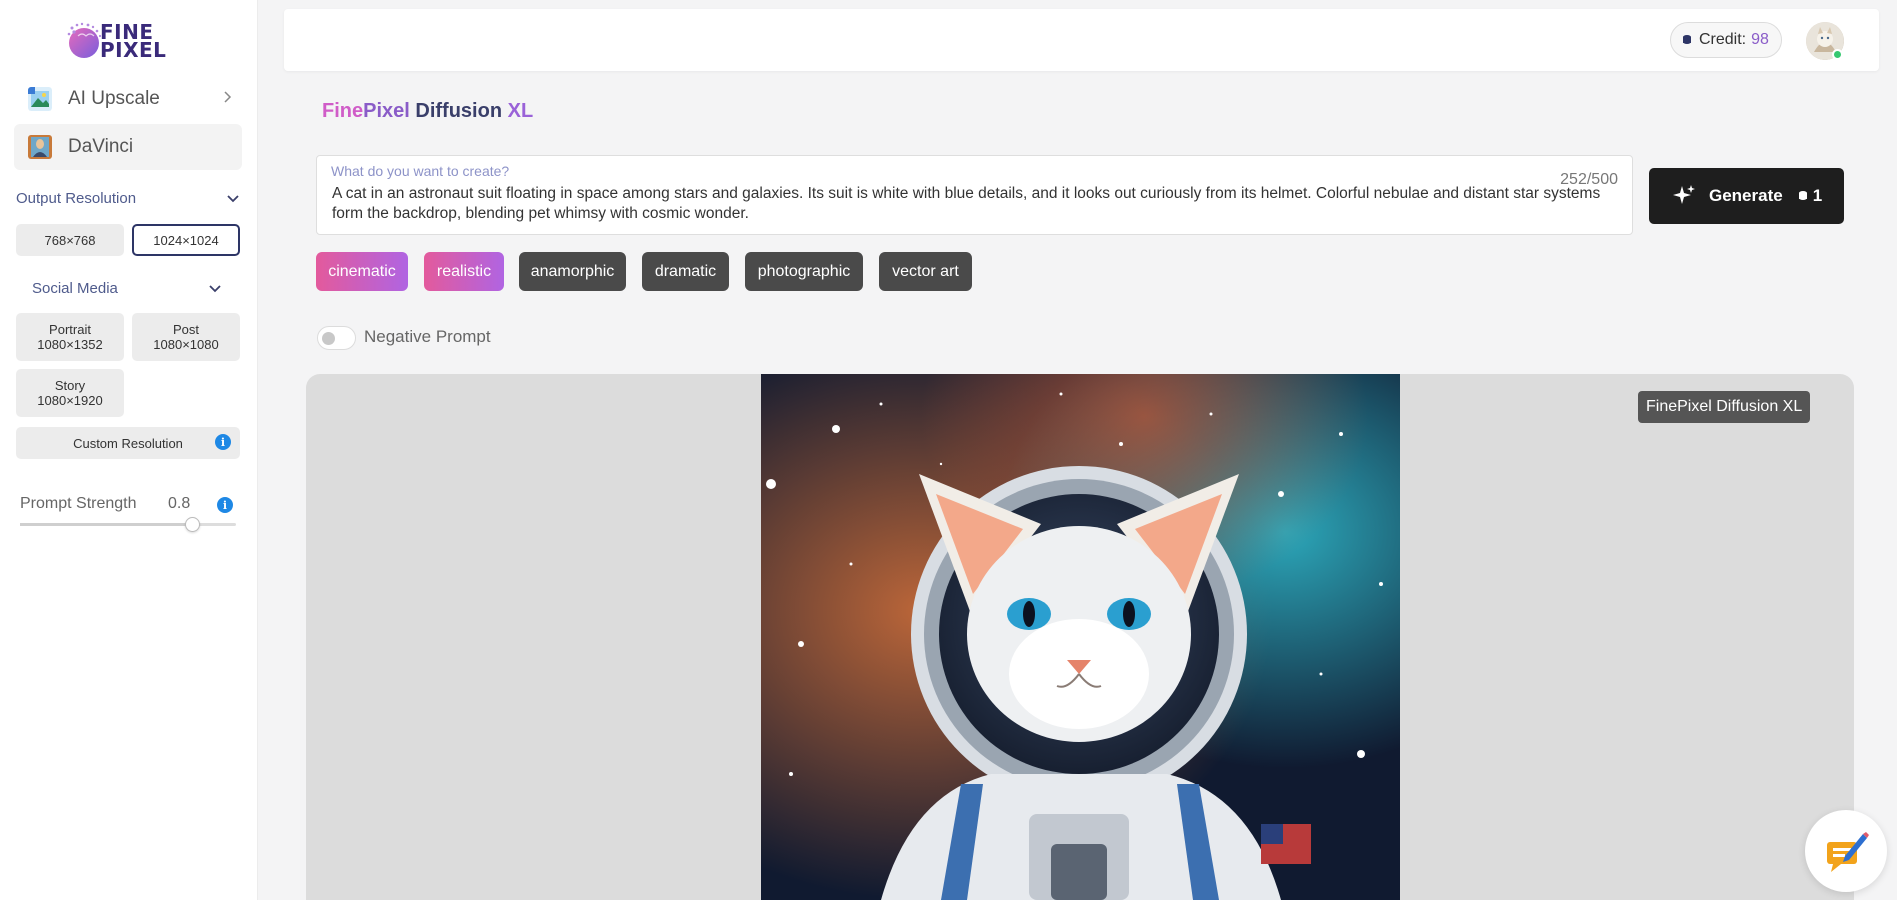 Image resolution: width=1897 pixels, height=900 pixels. Describe the element at coordinates (1723, 39) in the screenshot. I see `credit-label: Credit:` at that location.